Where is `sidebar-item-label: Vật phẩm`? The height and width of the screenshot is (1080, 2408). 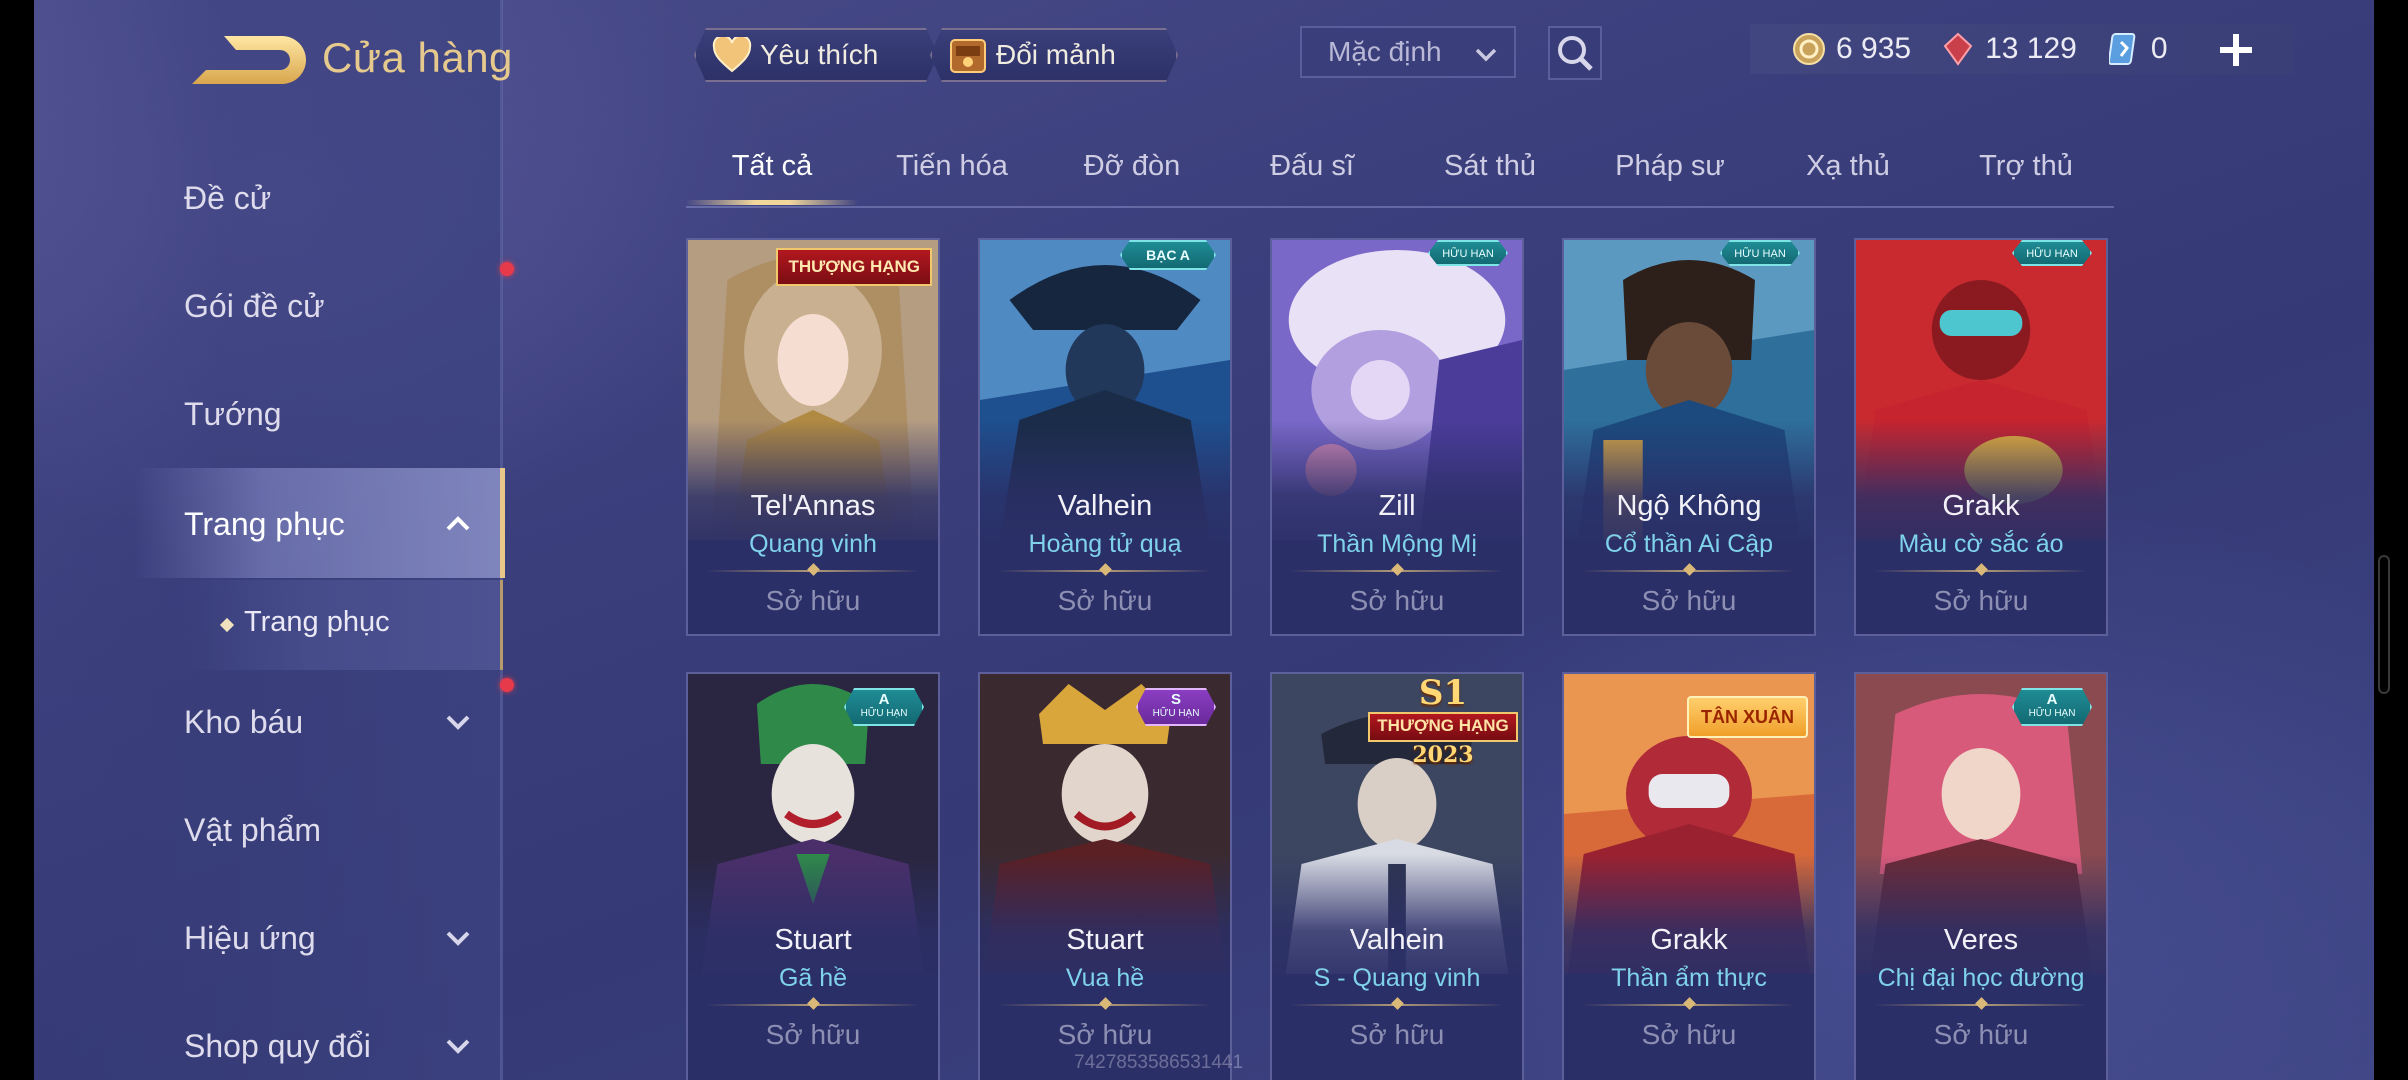
sidebar-item-label: Vật phẩm is located at coordinates (252, 829).